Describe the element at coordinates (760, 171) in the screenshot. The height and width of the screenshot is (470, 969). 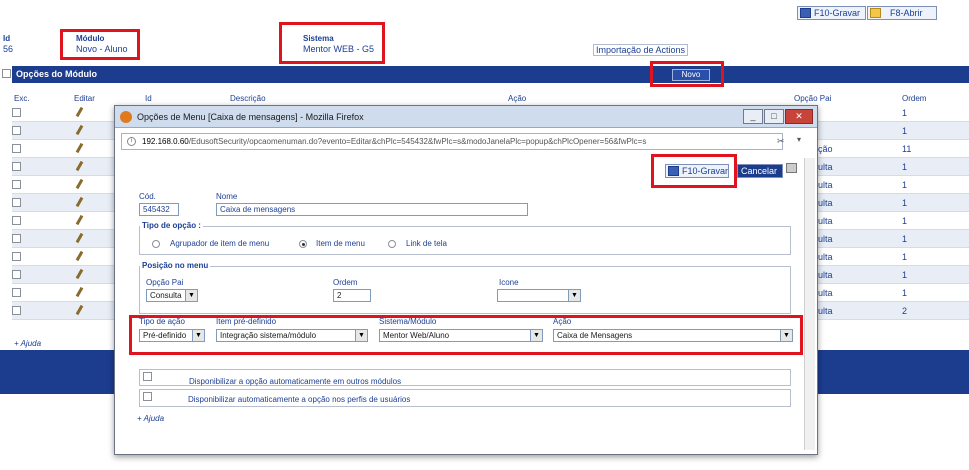
I see `cancel-button: Cancelar` at that location.